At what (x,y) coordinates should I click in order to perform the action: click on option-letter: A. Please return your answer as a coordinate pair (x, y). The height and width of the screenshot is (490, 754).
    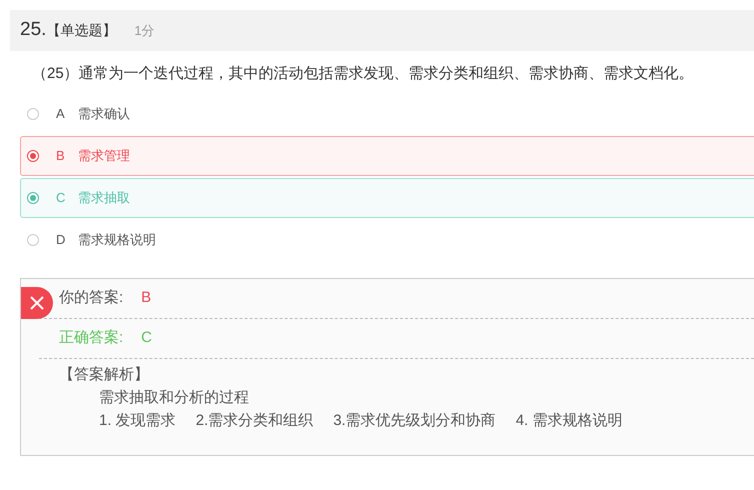
    Looking at the image, I should click on (61, 113).